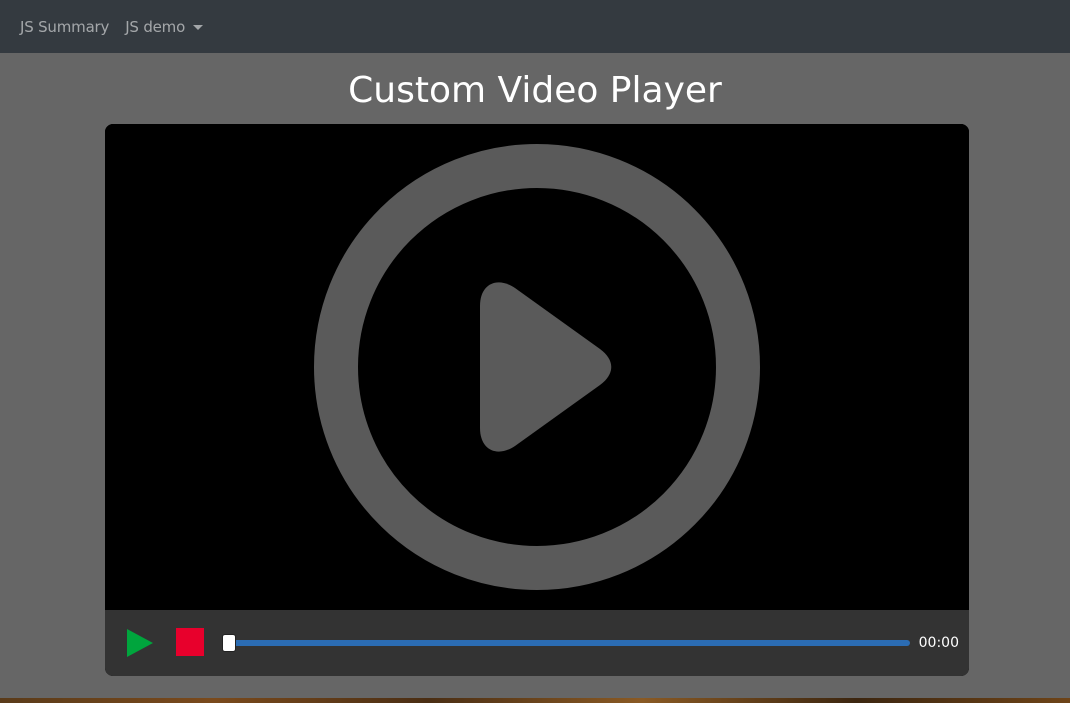 This screenshot has height=703, width=1070. I want to click on caret-down-icon, so click(198, 27).